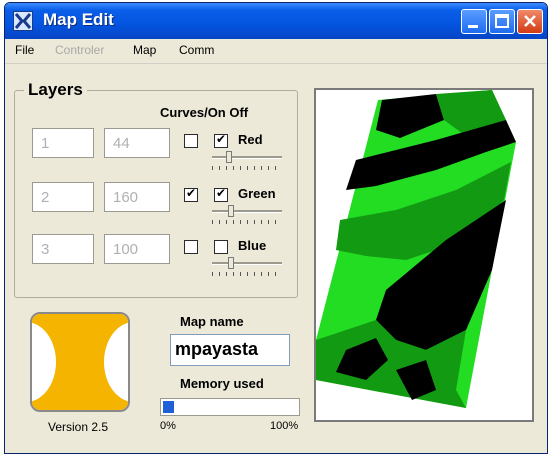 This screenshot has width=552, height=458. Describe the element at coordinates (63, 197) in the screenshot. I see `layer-2-index-field: 2` at that location.